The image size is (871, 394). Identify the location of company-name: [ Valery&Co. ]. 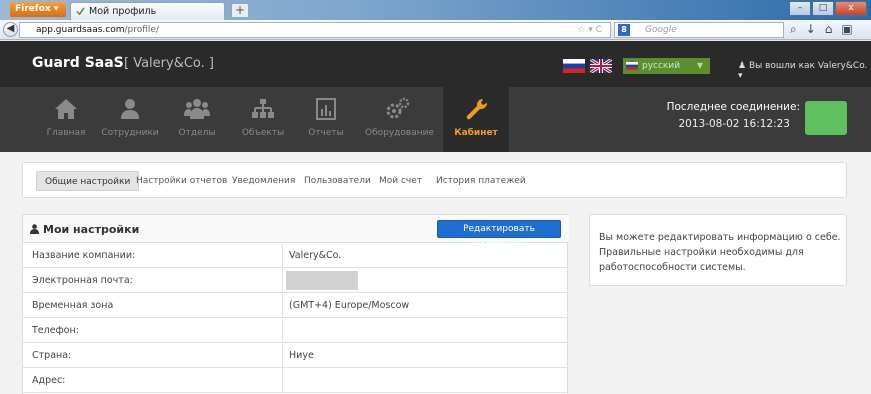
(169, 63).